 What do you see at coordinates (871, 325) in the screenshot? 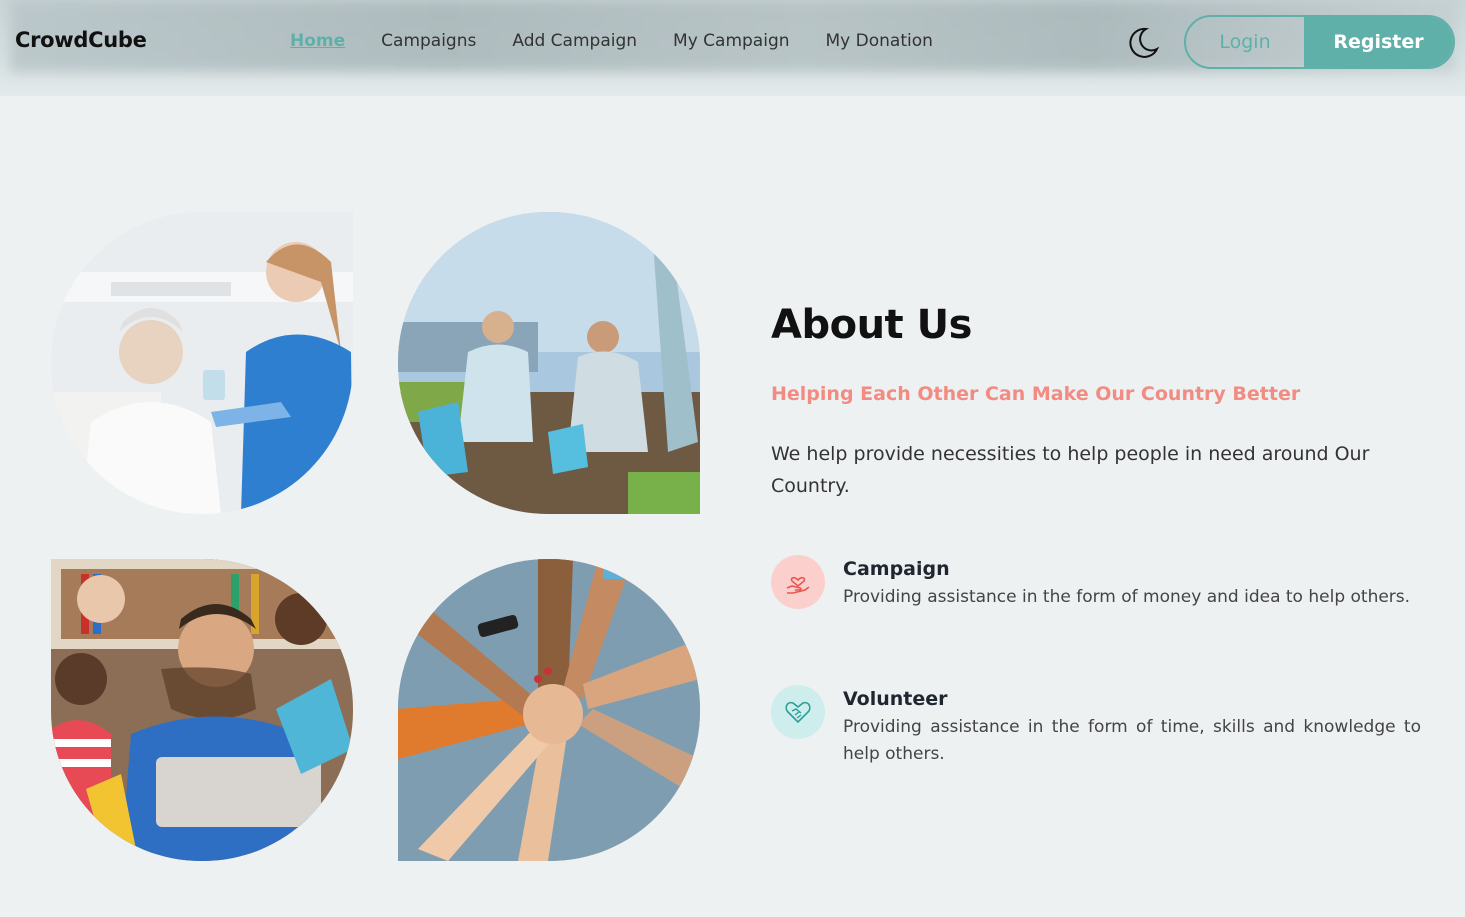
I see `about-title: About Us` at bounding box center [871, 325].